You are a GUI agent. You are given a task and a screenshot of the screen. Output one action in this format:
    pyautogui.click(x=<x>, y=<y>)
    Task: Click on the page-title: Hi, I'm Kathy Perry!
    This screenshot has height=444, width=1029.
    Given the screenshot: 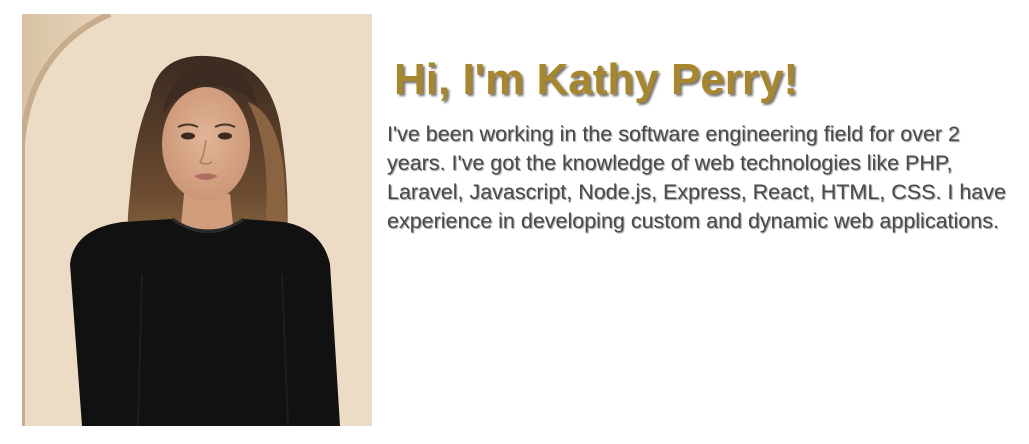 What is the action you would take?
    pyautogui.click(x=596, y=79)
    